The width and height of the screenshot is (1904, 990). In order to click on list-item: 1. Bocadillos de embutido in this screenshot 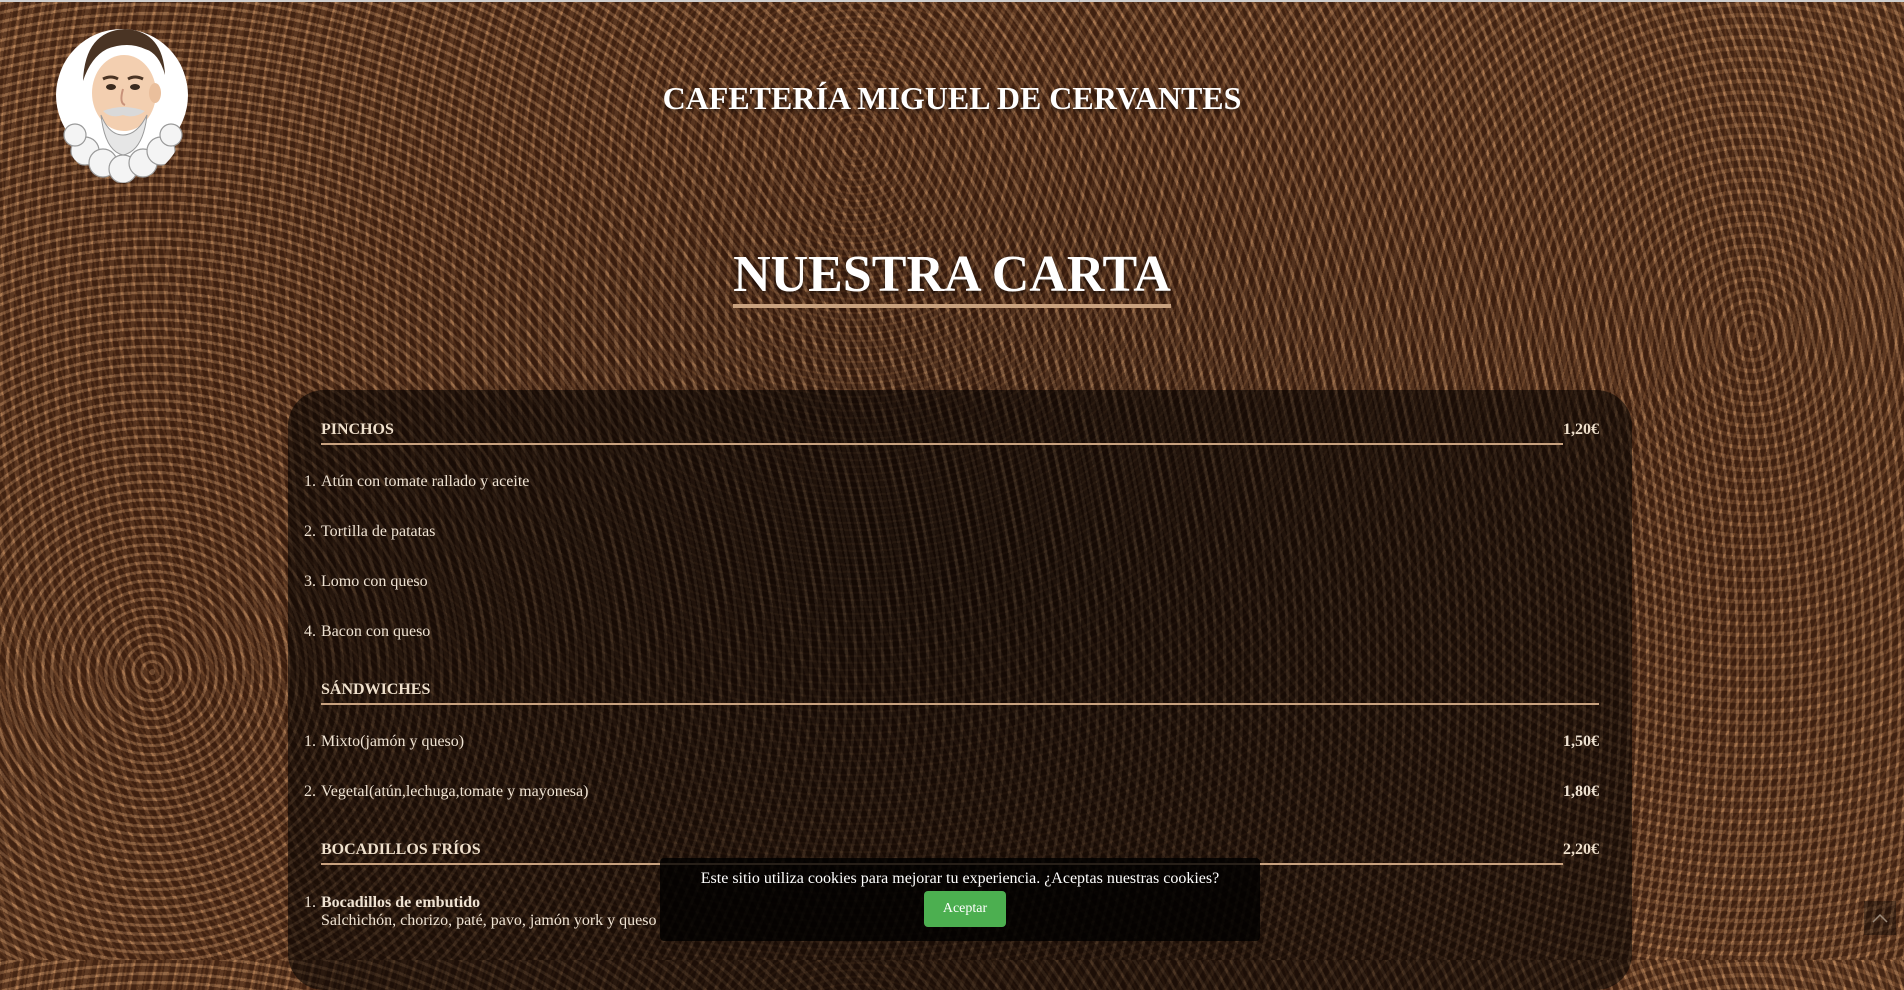, I will do `click(392, 903)`.